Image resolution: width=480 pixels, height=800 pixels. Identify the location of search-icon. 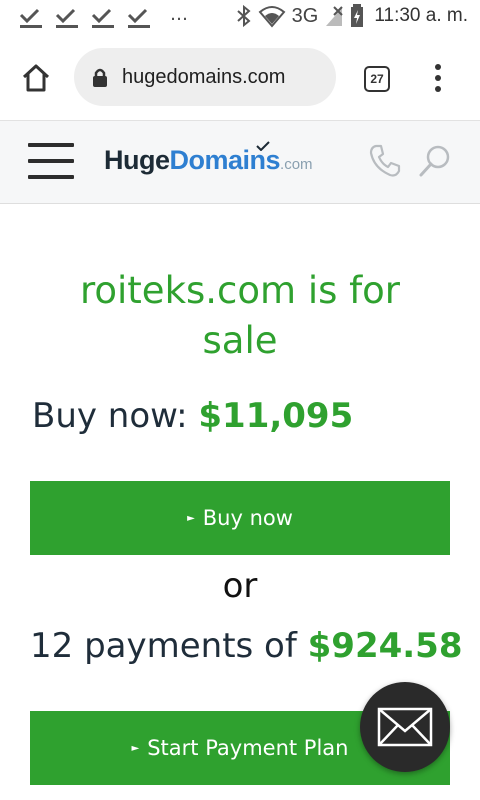
(435, 161).